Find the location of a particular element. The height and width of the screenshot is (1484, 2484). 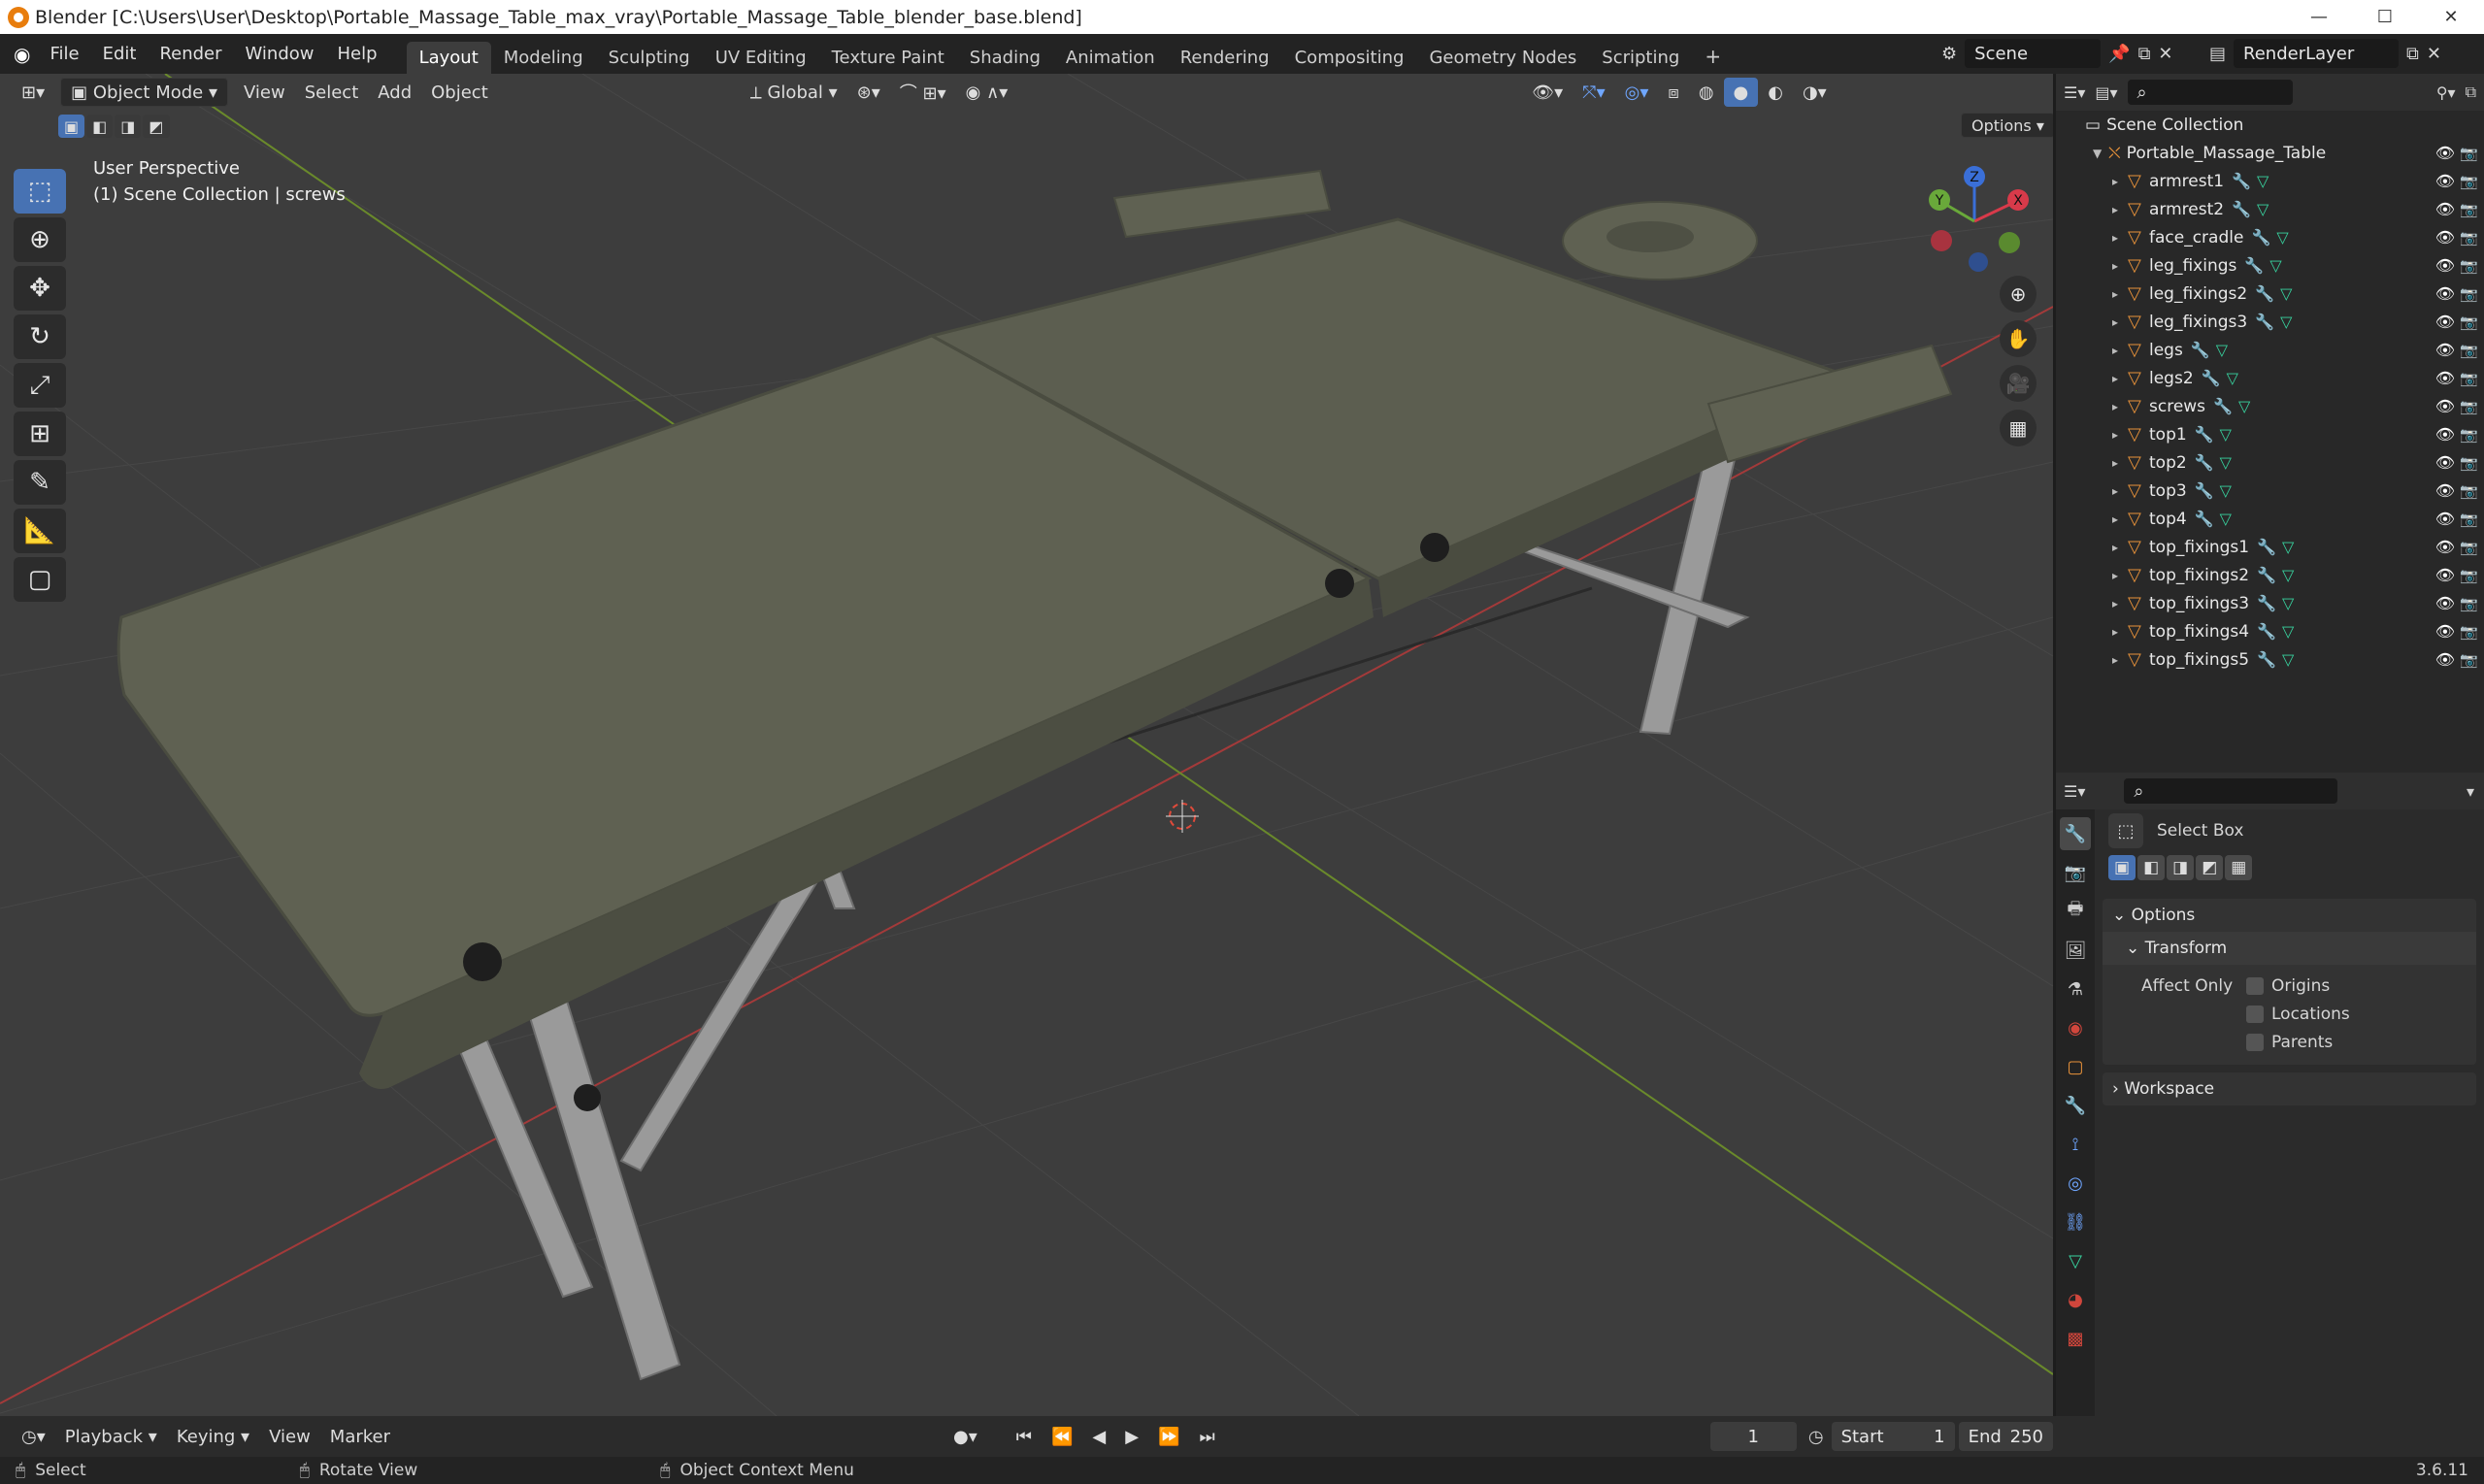

ortho-grid-icon: ▦ is located at coordinates (2018, 428).